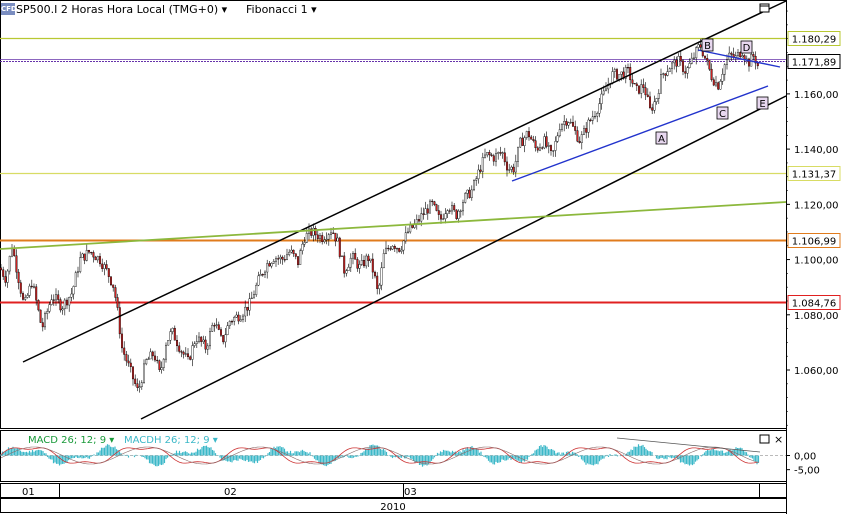  What do you see at coordinates (410, 492) in the screenshot?
I see `x-tick-label: 03` at bounding box center [410, 492].